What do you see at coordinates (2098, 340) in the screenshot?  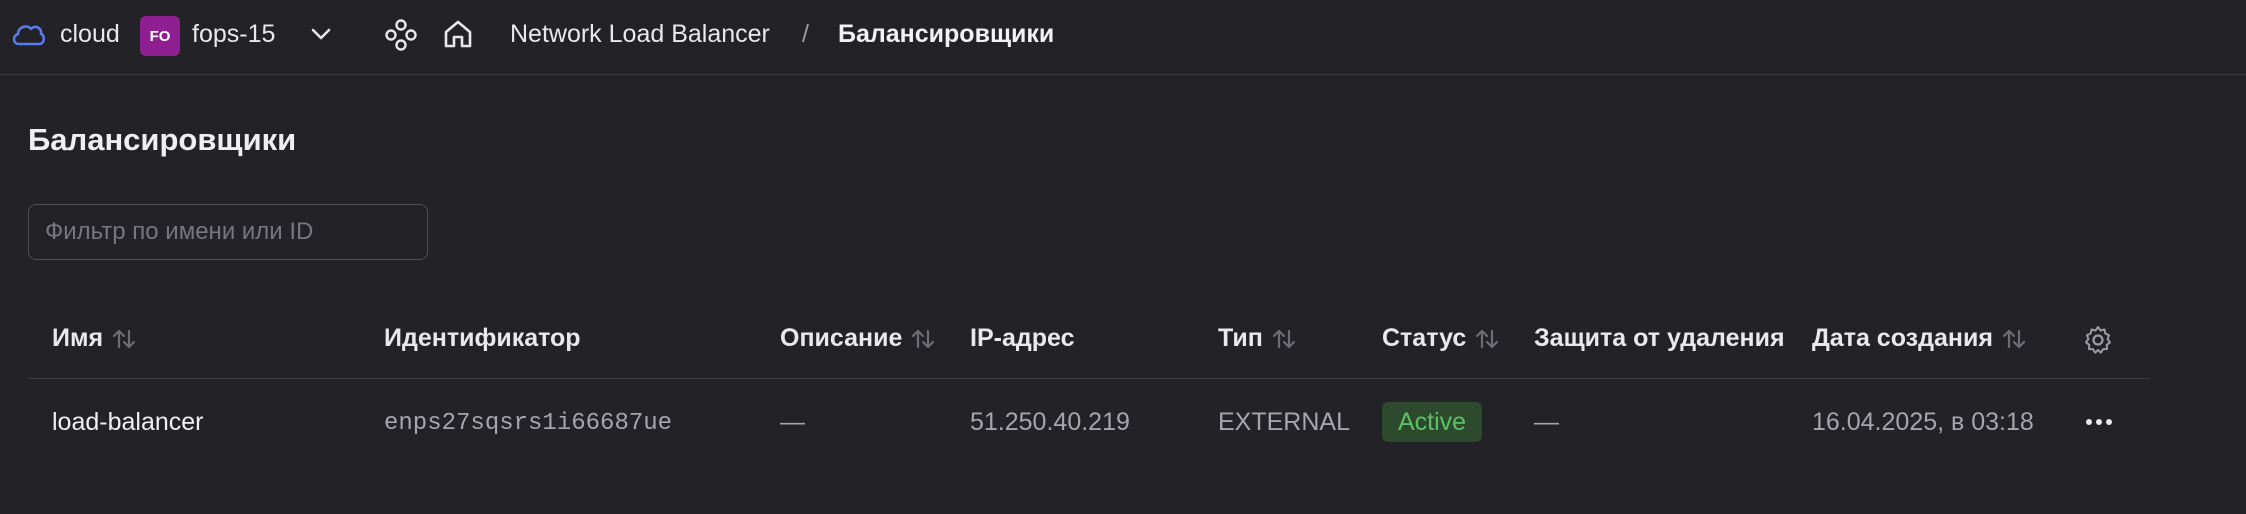 I see `gear-icon` at bounding box center [2098, 340].